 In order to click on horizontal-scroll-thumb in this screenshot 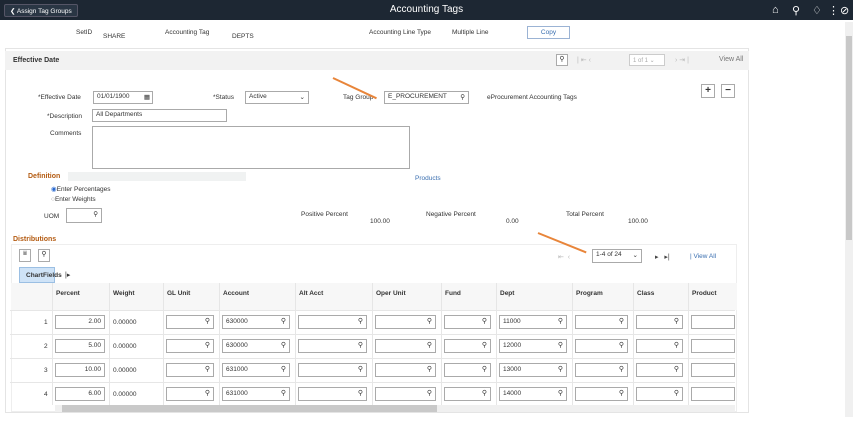, I will do `click(249, 408)`.